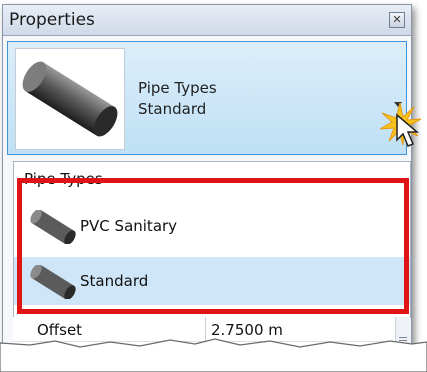 This screenshot has height=372, width=427. I want to click on close-icon: ✕, so click(397, 19).